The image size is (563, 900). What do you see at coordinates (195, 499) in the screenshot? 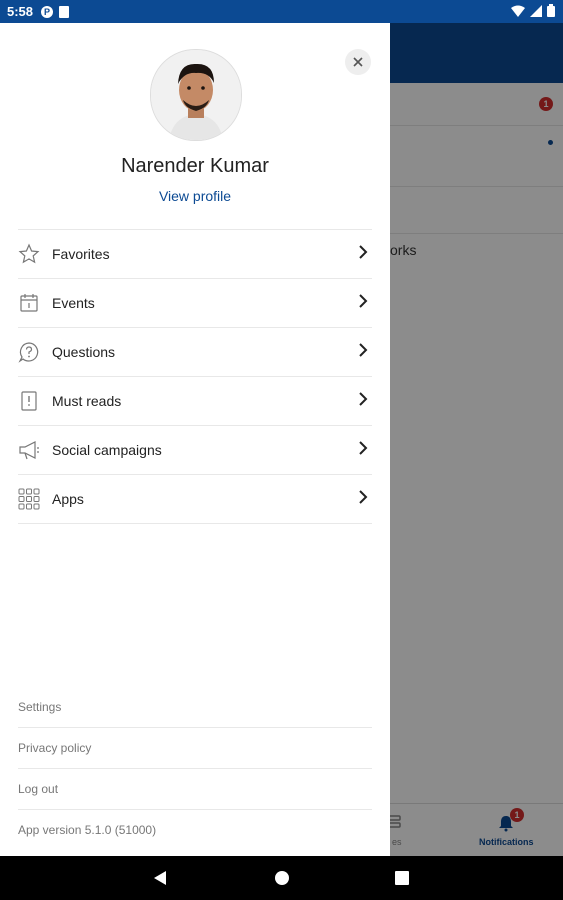
I see `menu-item-apps: Apps` at bounding box center [195, 499].